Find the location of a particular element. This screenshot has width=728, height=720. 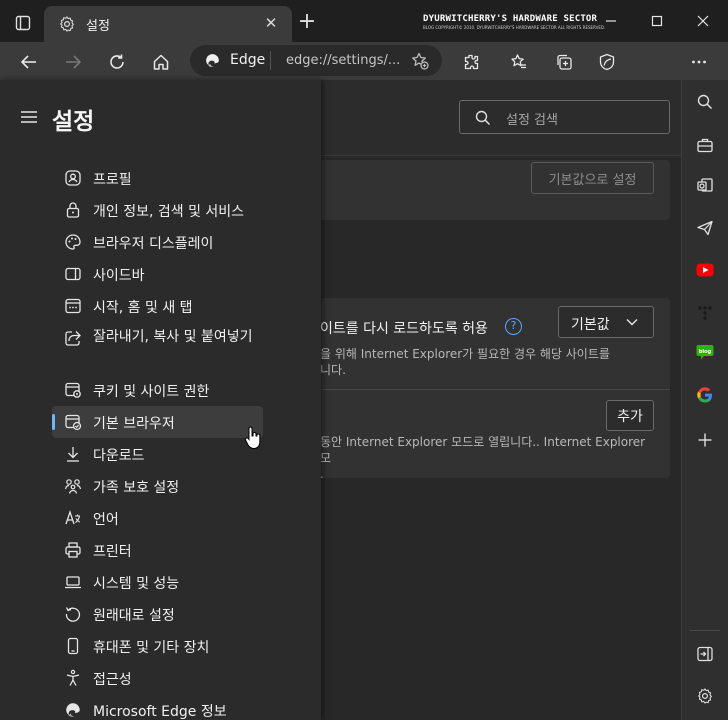

close-tab-icon: ✕ is located at coordinates (271, 23).